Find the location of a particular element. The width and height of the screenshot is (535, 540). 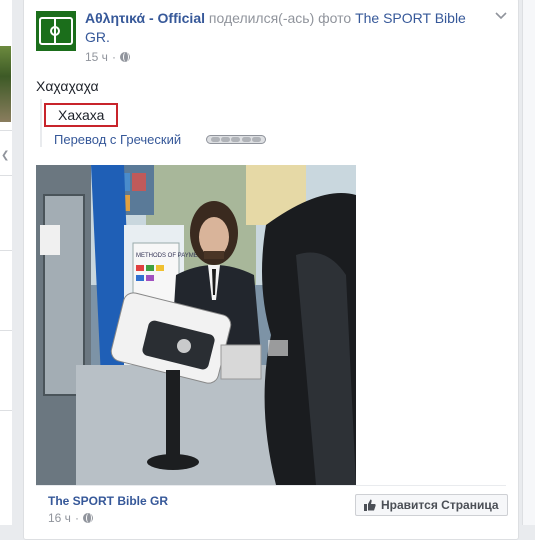

post-meta: 15 ч · is located at coordinates (107, 57).